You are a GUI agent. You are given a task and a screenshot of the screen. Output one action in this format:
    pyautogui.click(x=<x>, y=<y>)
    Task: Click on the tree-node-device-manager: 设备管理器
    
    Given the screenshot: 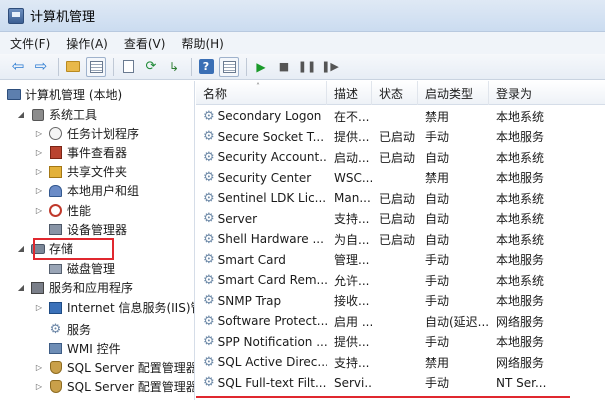 What is the action you would take?
    pyautogui.click(x=87, y=229)
    